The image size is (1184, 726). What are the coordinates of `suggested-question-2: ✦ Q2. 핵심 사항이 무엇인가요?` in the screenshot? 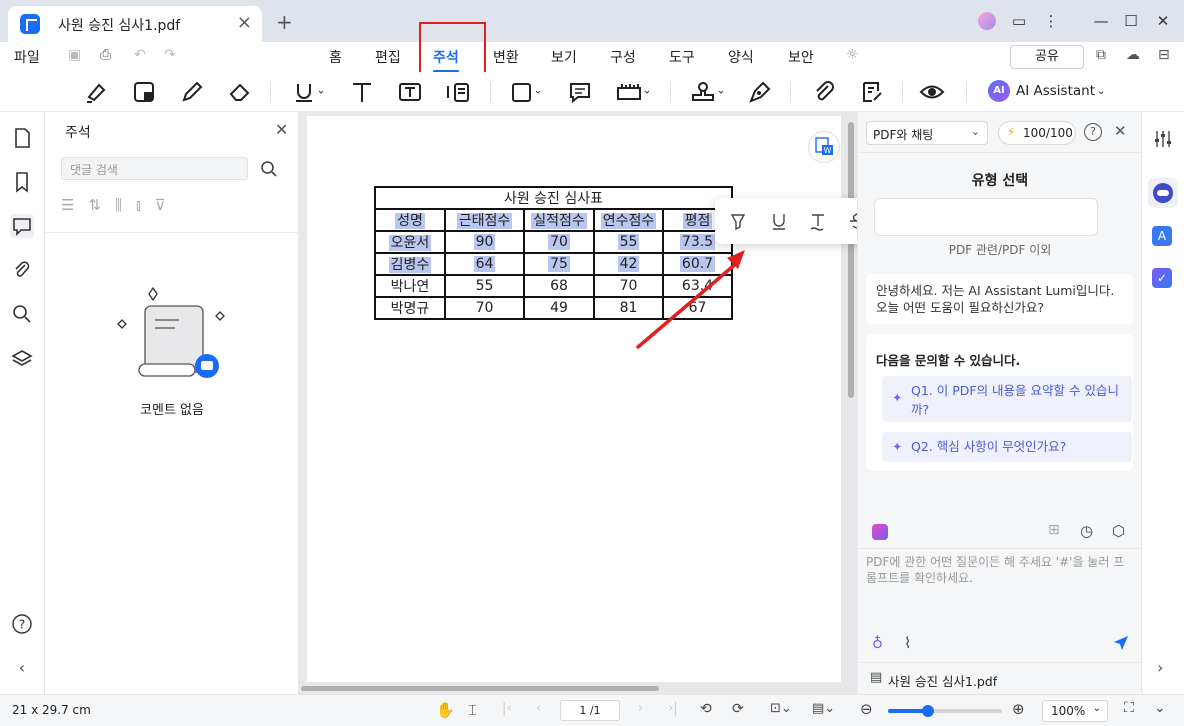 It's located at (1007, 447).